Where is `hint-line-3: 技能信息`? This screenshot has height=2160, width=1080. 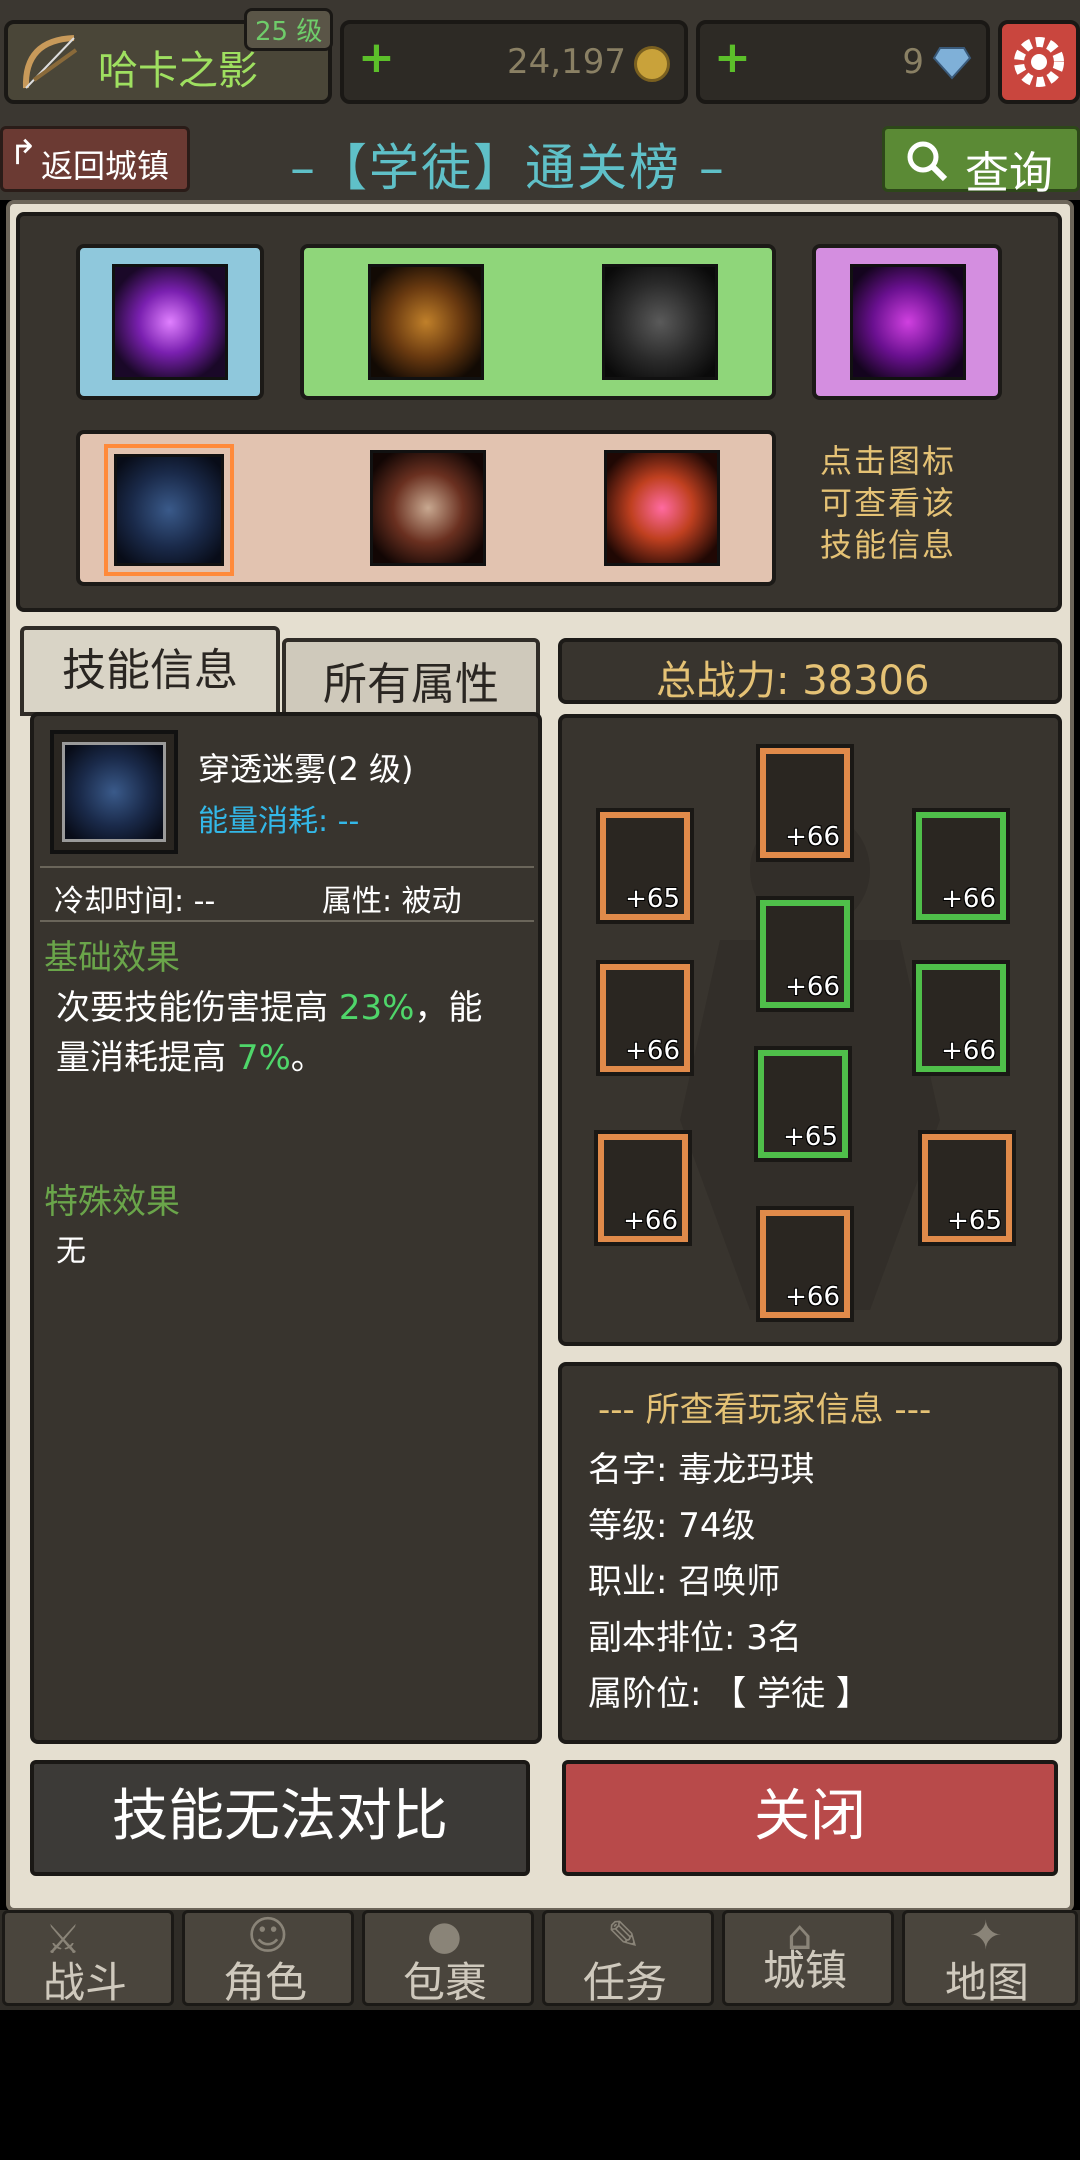
hint-line-3: 技能信息 is located at coordinates (888, 545).